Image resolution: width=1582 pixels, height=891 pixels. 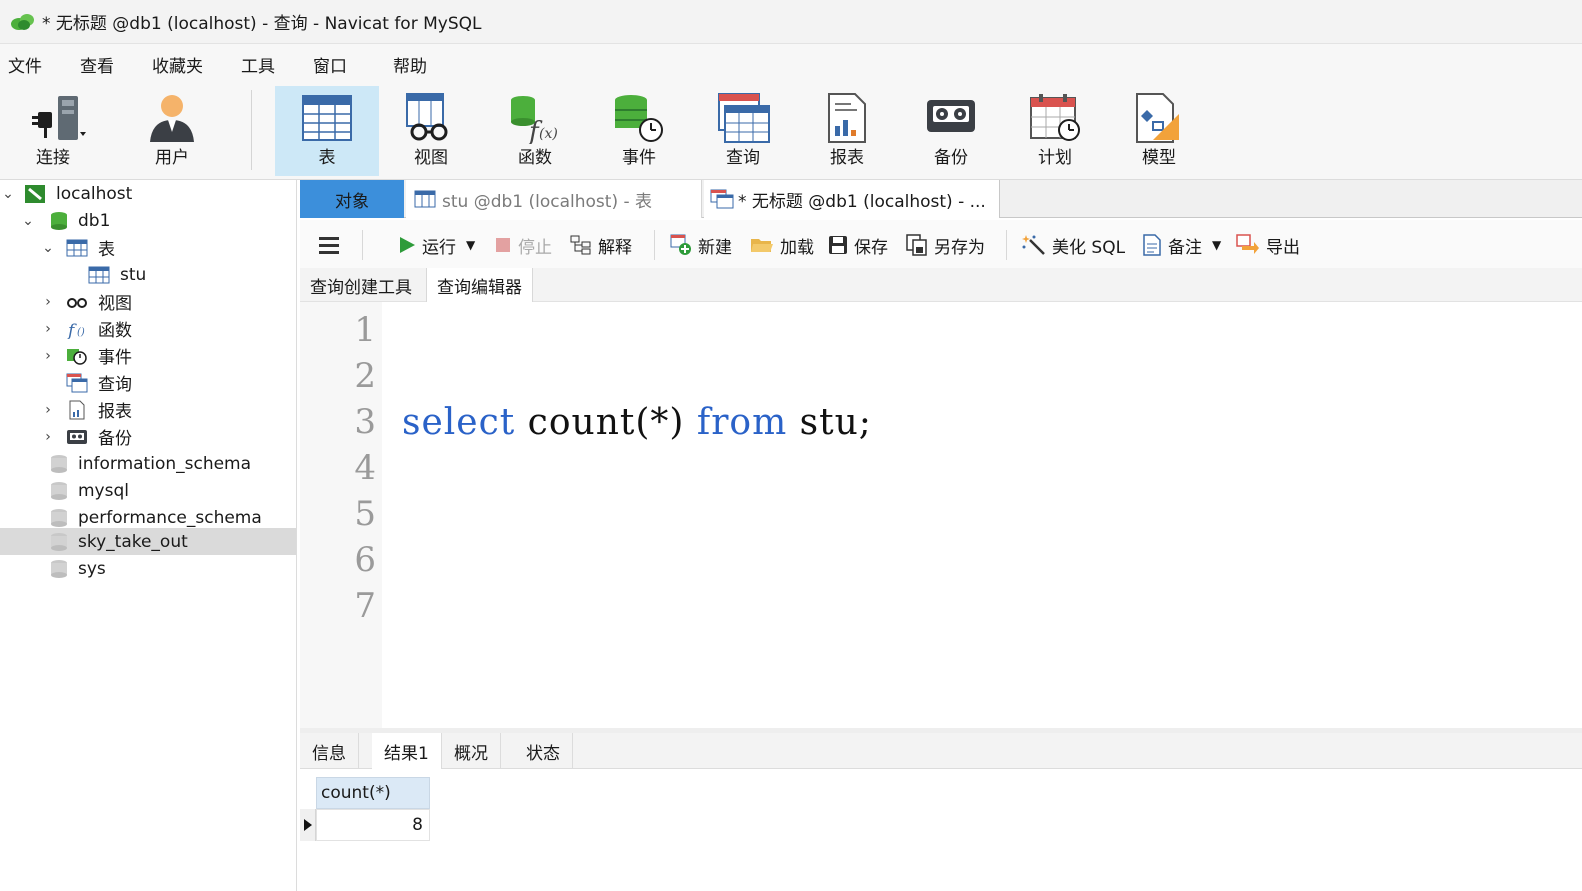 I want to click on report-label: 报表, so click(x=847, y=158).